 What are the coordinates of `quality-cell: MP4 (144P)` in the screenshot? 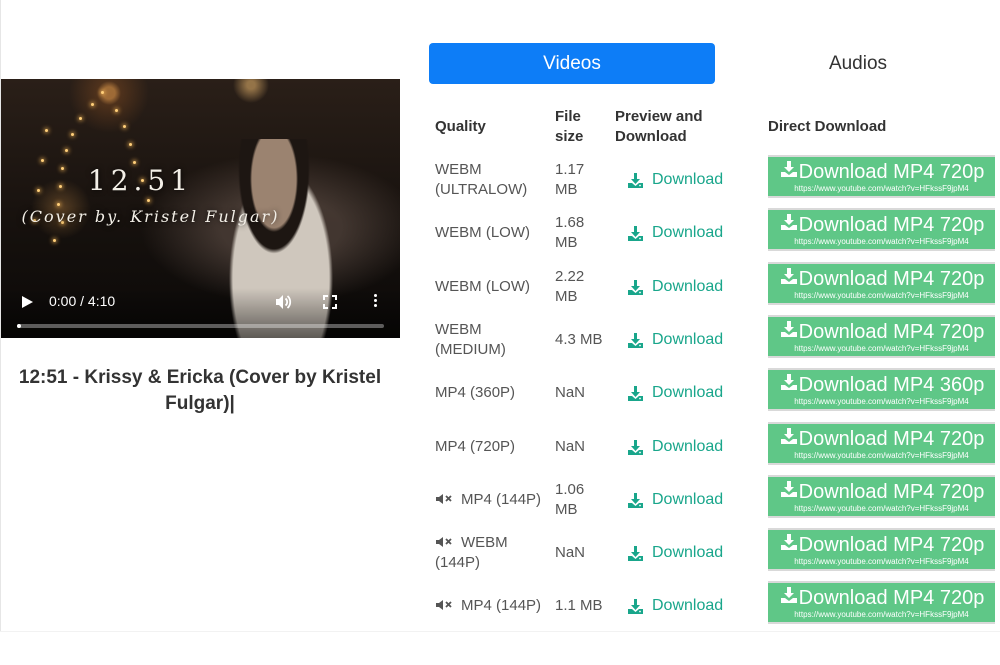 It's located at (491, 500).